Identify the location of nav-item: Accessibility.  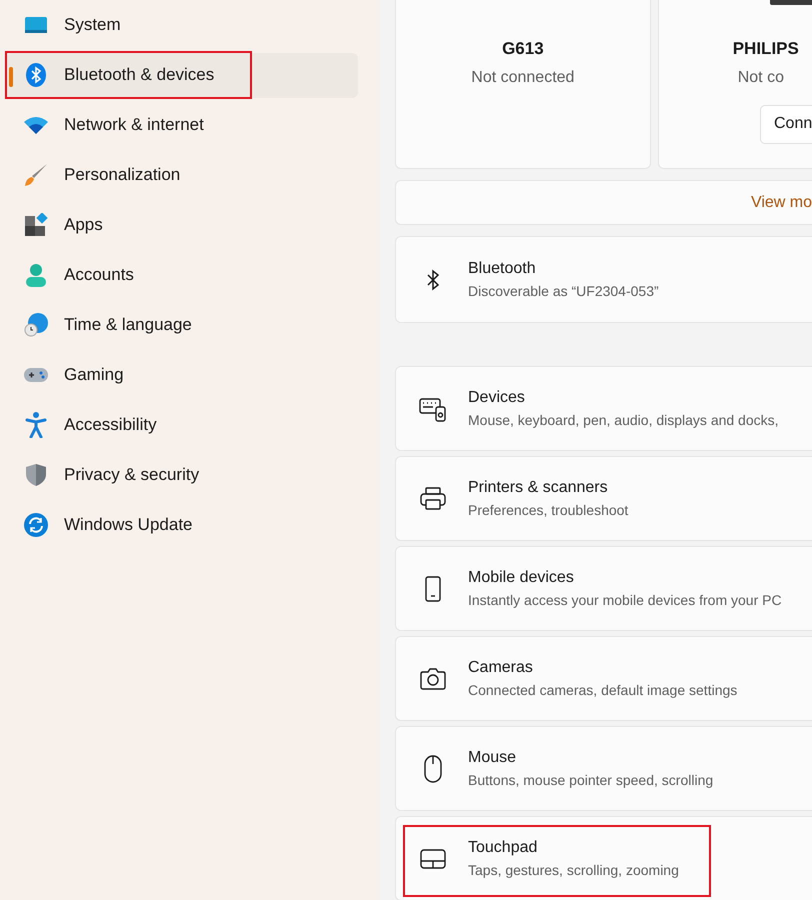
(182, 425).